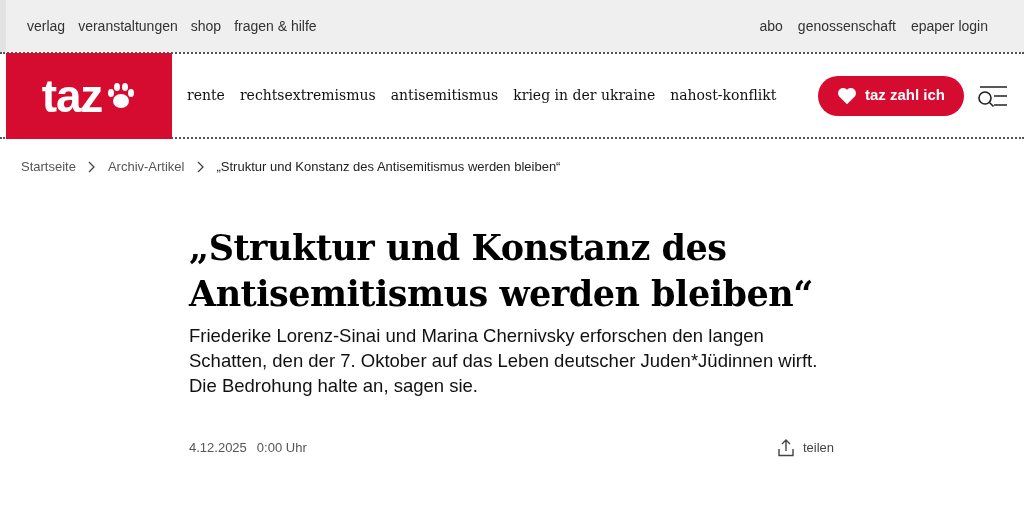 The height and width of the screenshot is (506, 1024). I want to click on article-teaser: Friederike Lorenz-Sinai und Marina Chernivsky erforschen den langen Schatten, den der 7. Oktober auf das Leben deutscher Juden*Jüdinnen wirft. Die Bedrohung halte an, sagen sie., so click(504, 361).